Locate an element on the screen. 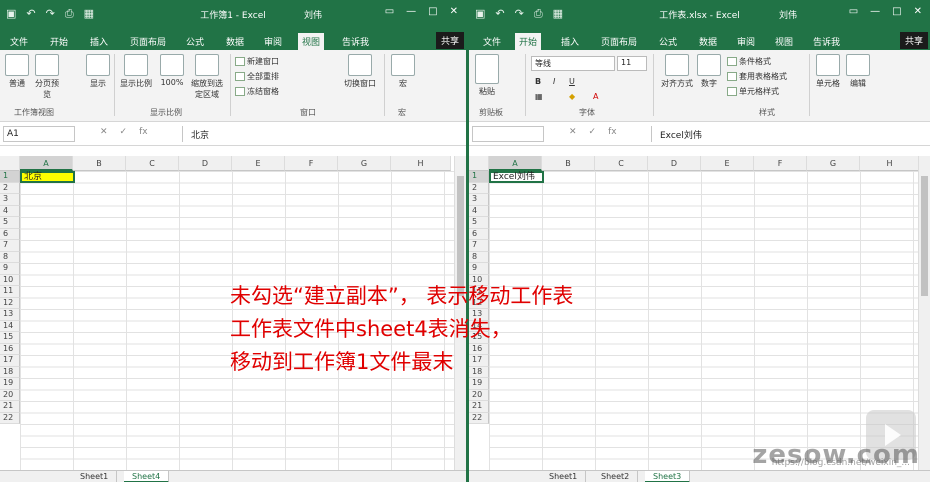 The image size is (930, 482). editing-button: 编辑 is located at coordinates (858, 71).